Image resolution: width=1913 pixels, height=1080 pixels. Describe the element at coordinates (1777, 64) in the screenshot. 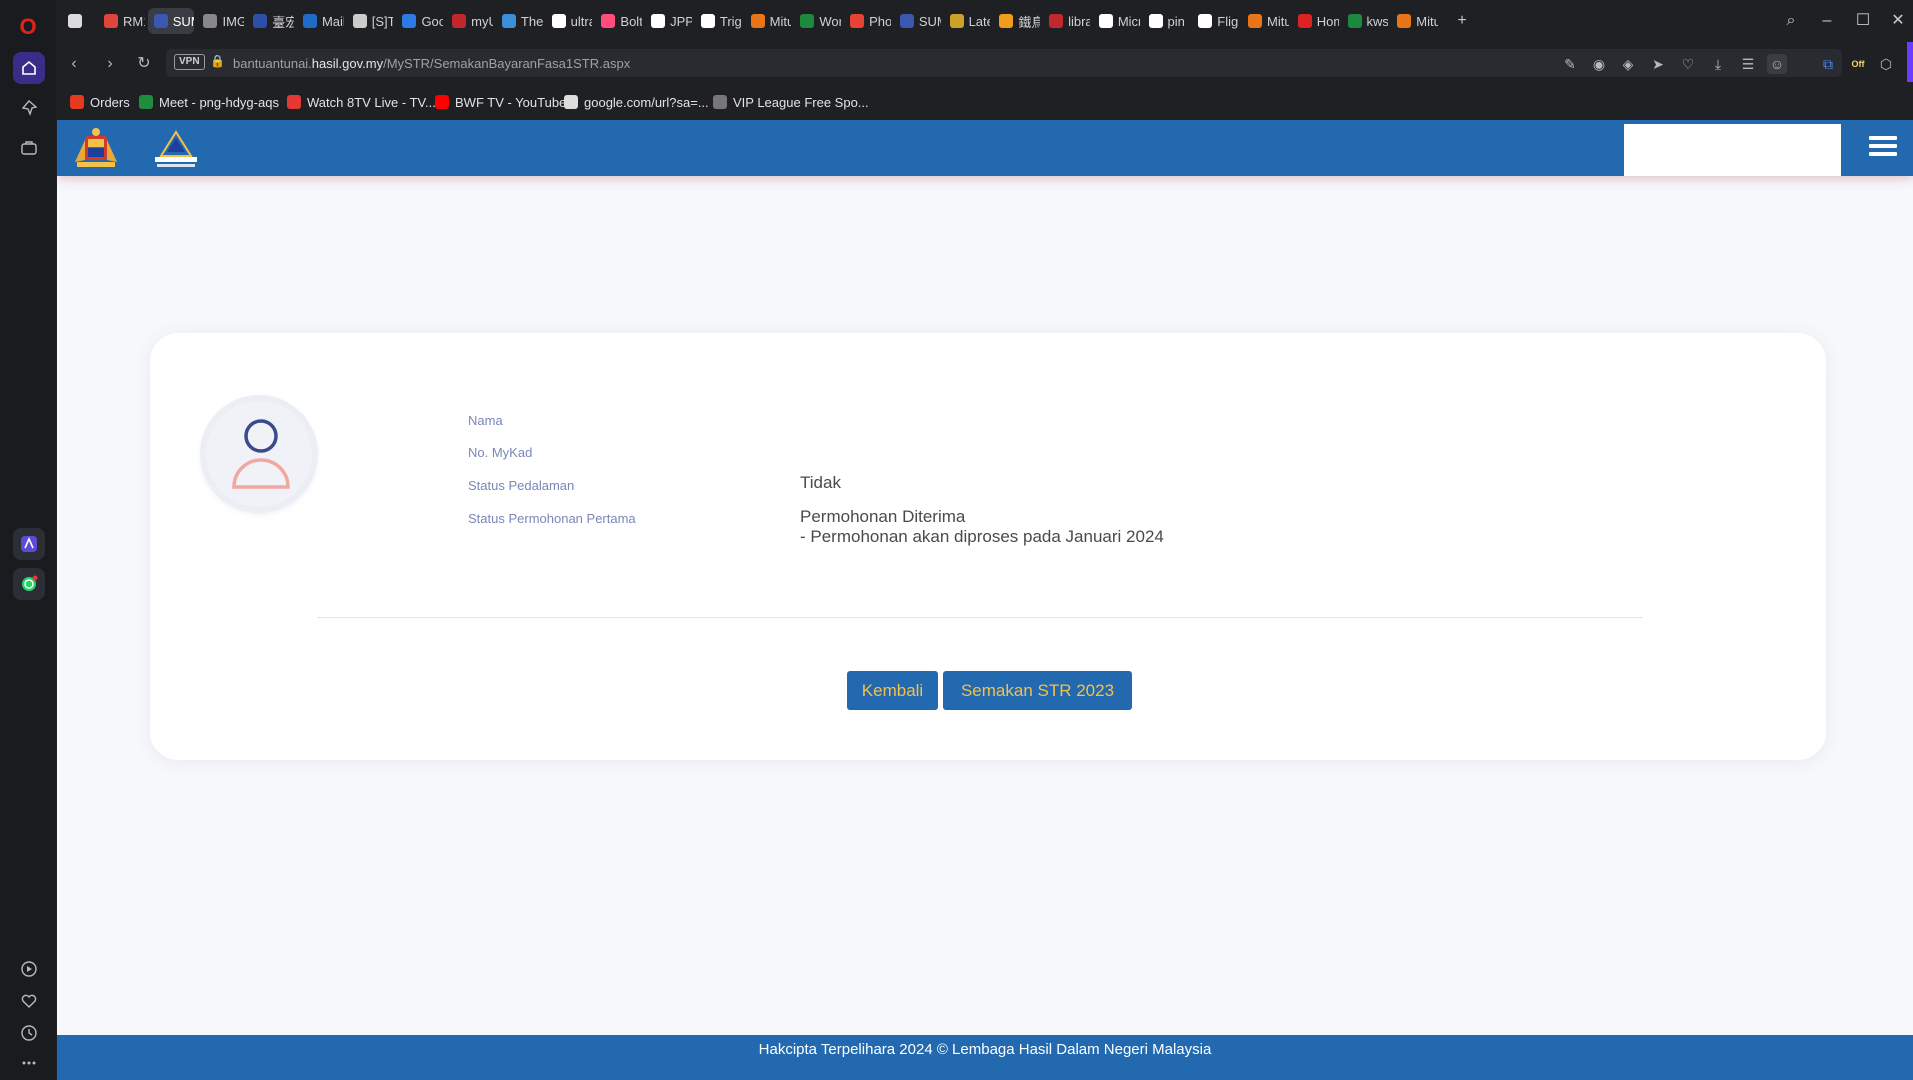

I see `profile-icon: ☺` at that location.